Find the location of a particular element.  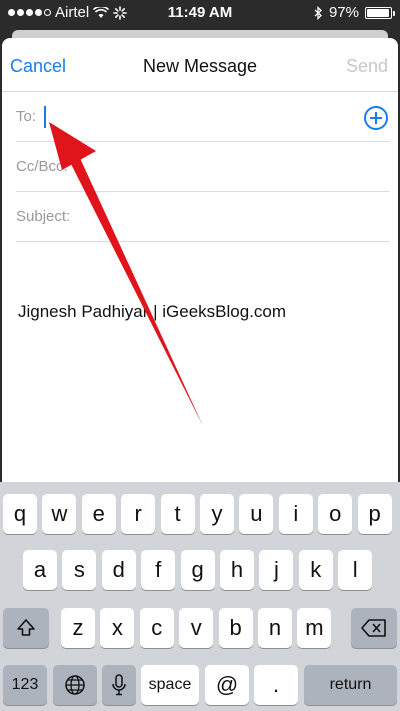

key-v: v is located at coordinates (196, 628).